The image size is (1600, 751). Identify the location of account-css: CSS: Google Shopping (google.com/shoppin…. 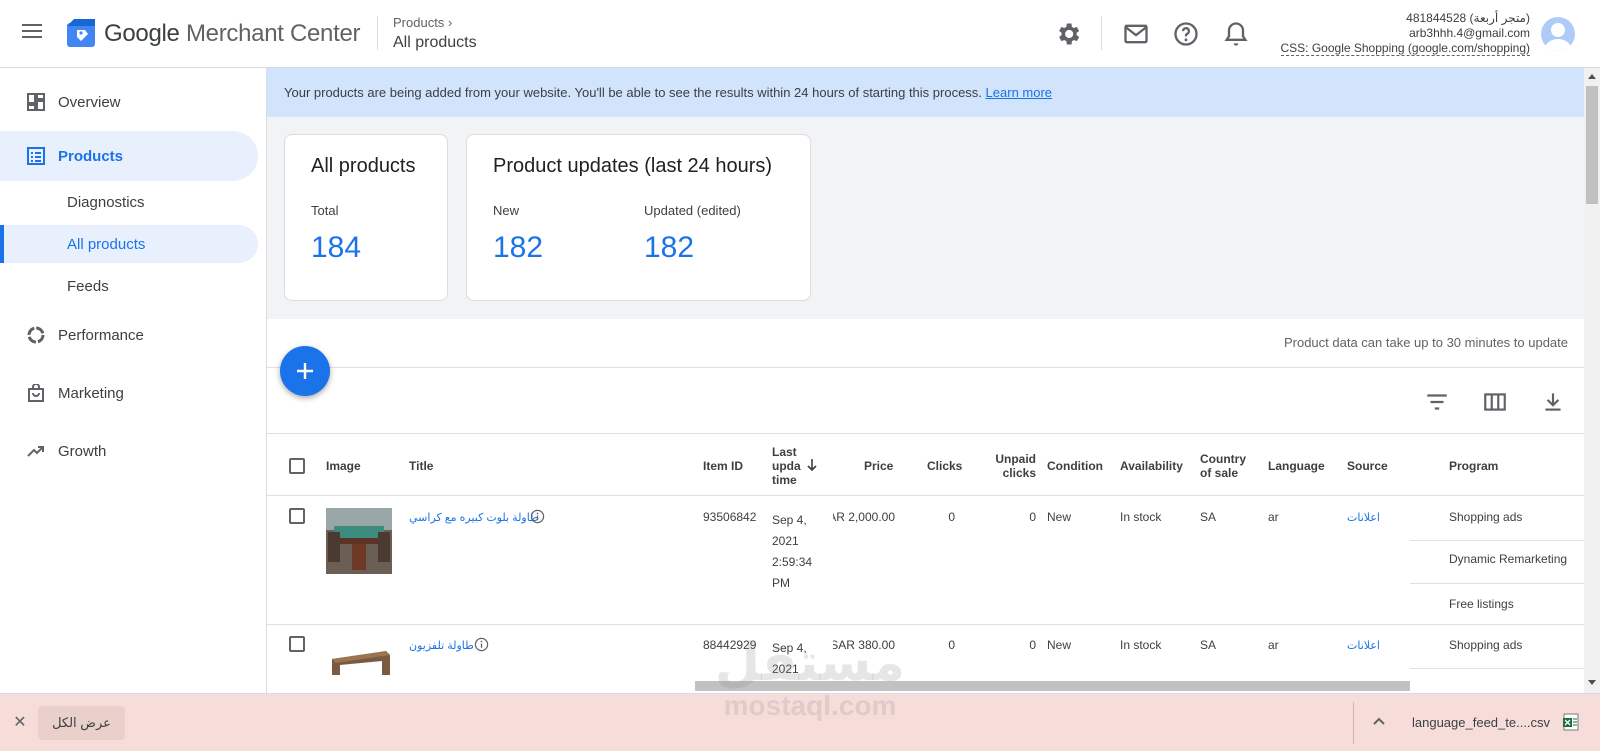
(1405, 48).